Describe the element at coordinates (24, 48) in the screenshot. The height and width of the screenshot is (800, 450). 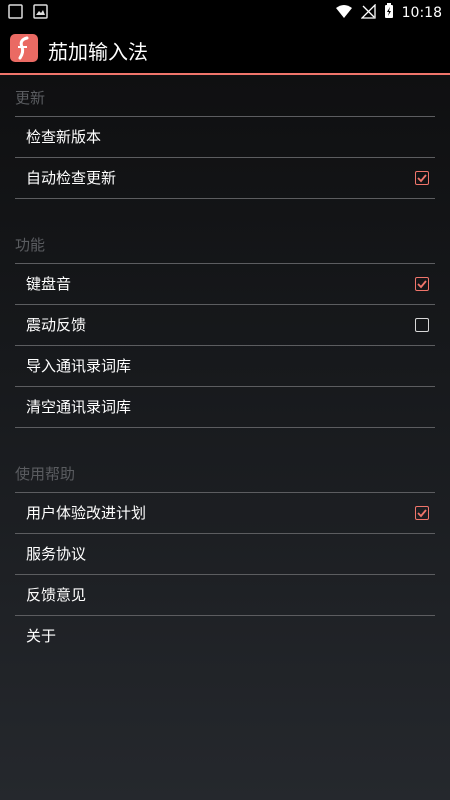
I see `app-logo-icon` at that location.